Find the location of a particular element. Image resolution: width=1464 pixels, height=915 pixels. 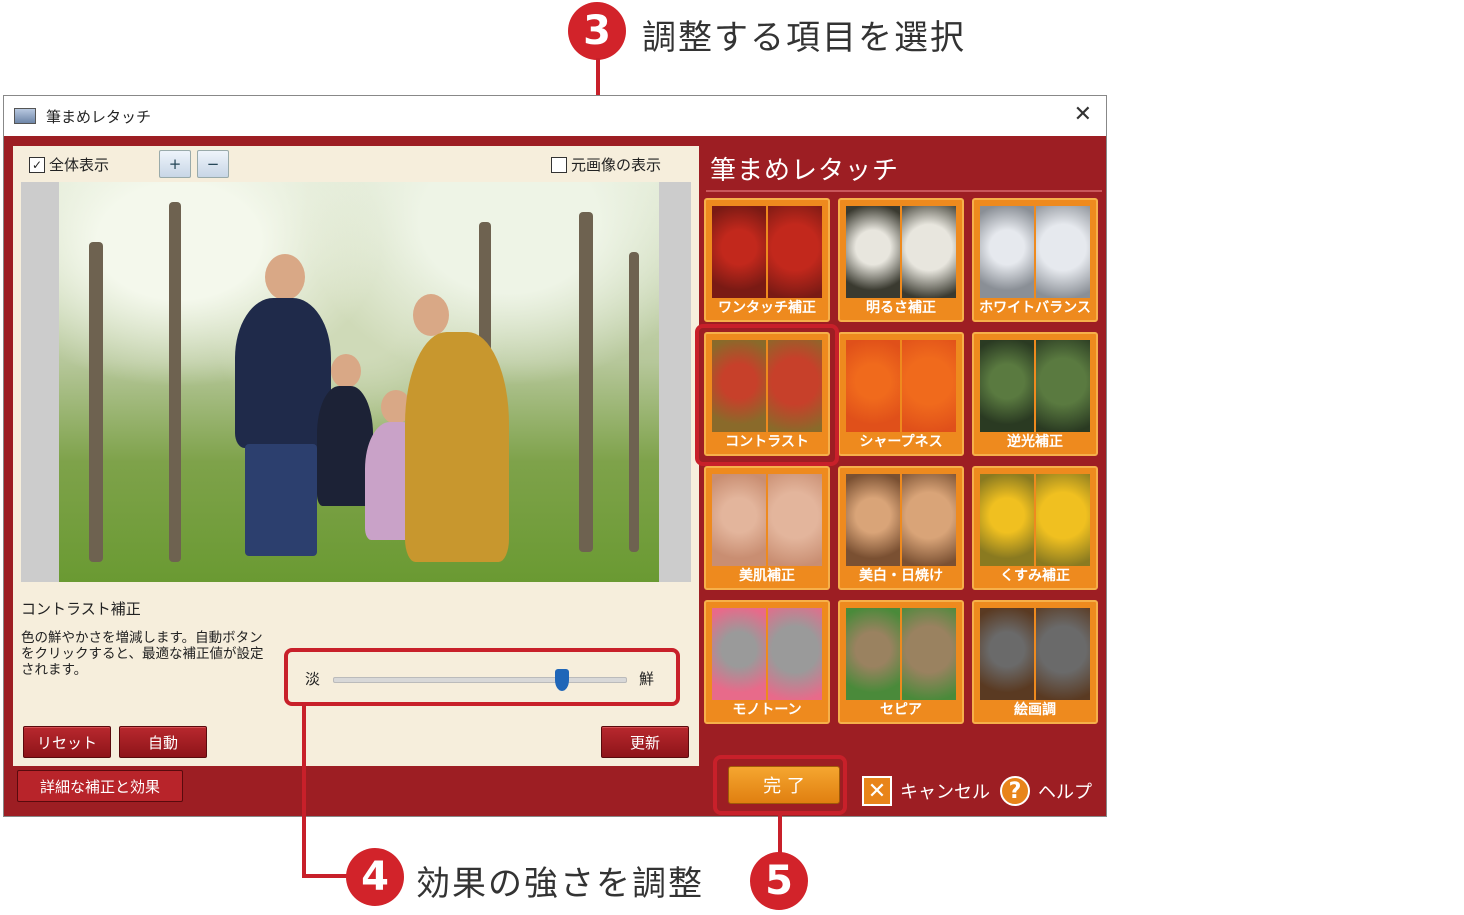

callout-4-text: 効果の強さを調整 is located at coordinates (560, 884).